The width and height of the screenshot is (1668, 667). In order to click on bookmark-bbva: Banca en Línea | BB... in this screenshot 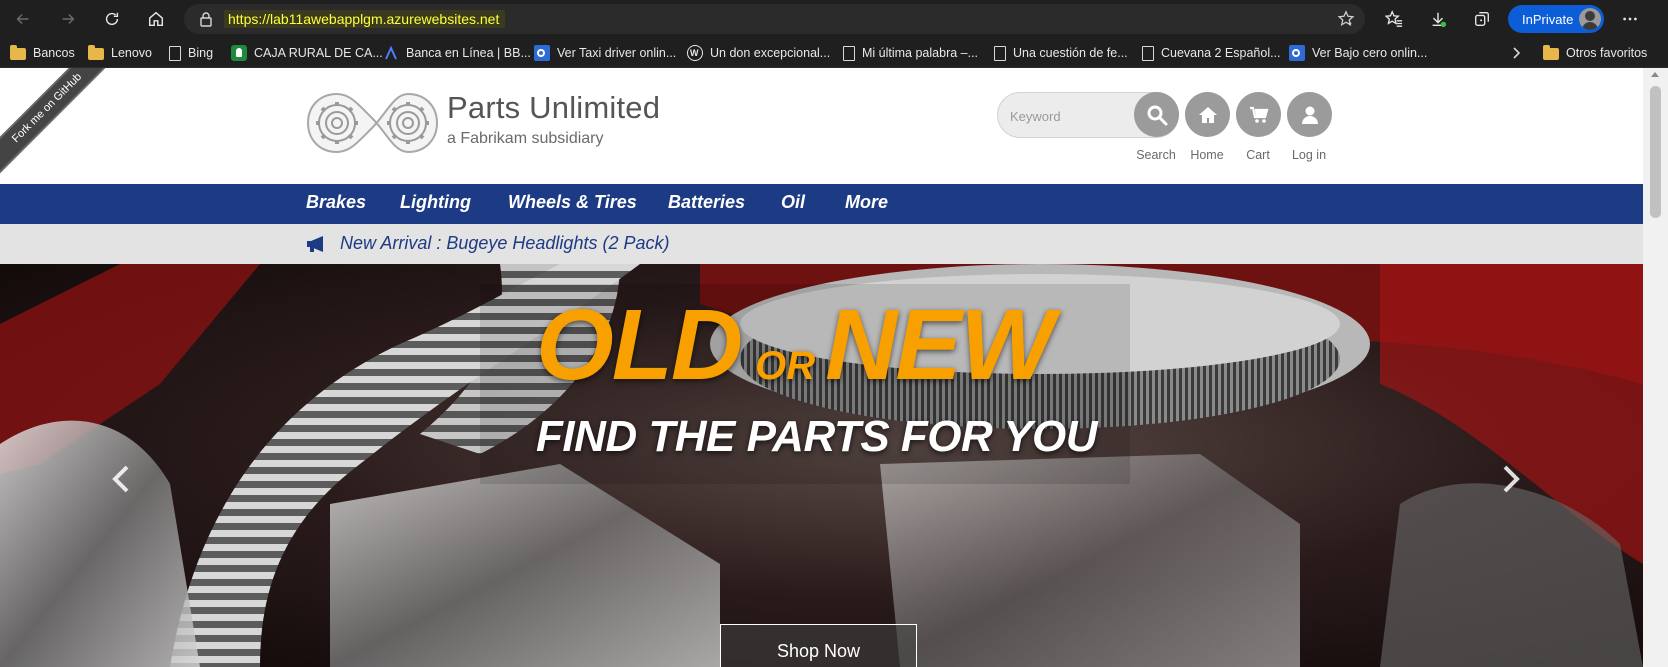, I will do `click(457, 53)`.